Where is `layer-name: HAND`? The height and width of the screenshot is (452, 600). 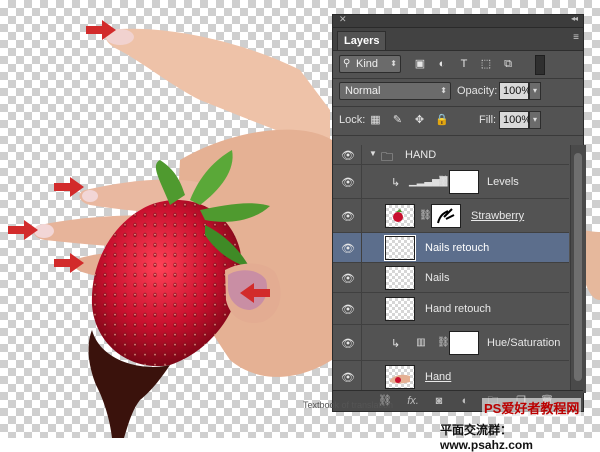 layer-name: HAND is located at coordinates (421, 155).